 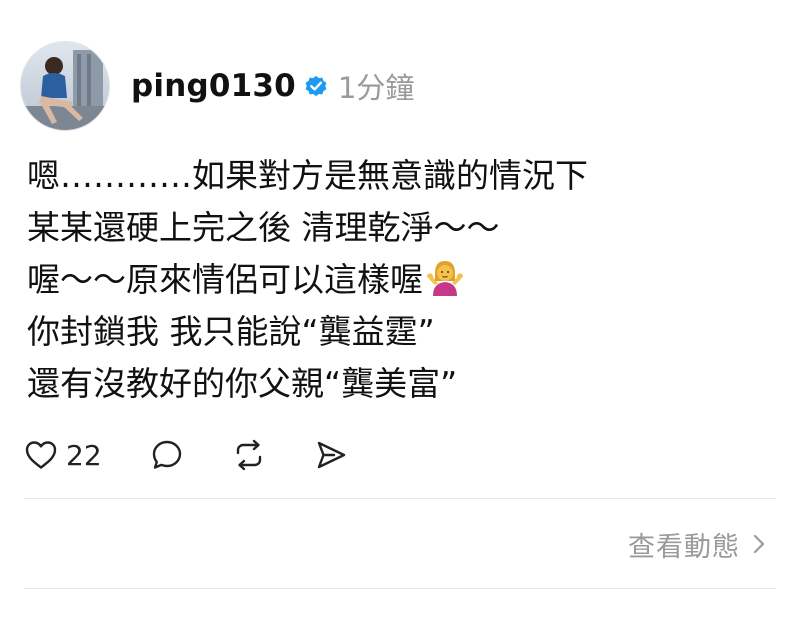 I want to click on post-text-line-content: 喔～～原來情侶可以這樣喔, so click(x=225, y=279).